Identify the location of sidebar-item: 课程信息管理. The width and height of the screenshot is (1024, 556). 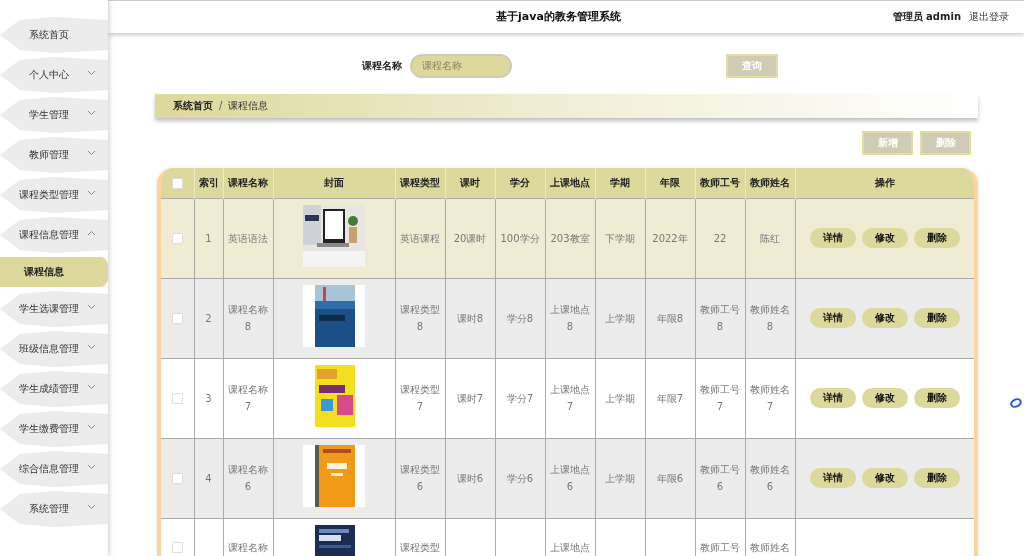
(54, 235).